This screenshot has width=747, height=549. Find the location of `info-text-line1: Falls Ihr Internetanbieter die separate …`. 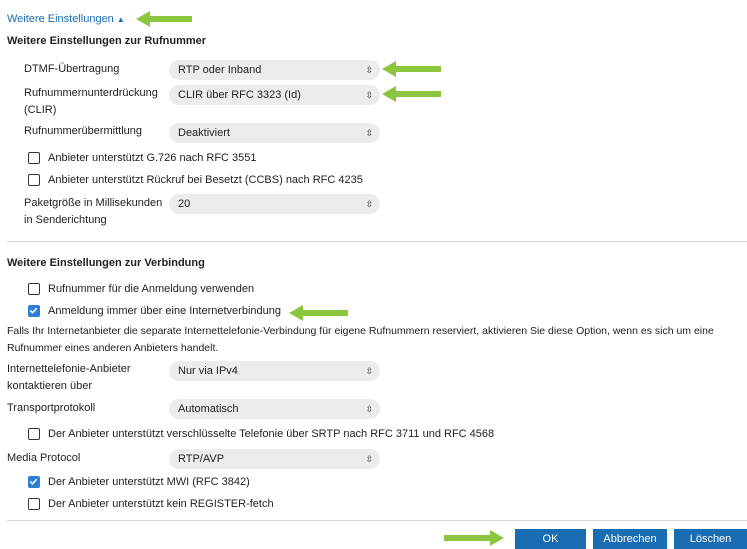

info-text-line1: Falls Ihr Internetanbieter die separate … is located at coordinates (360, 331).